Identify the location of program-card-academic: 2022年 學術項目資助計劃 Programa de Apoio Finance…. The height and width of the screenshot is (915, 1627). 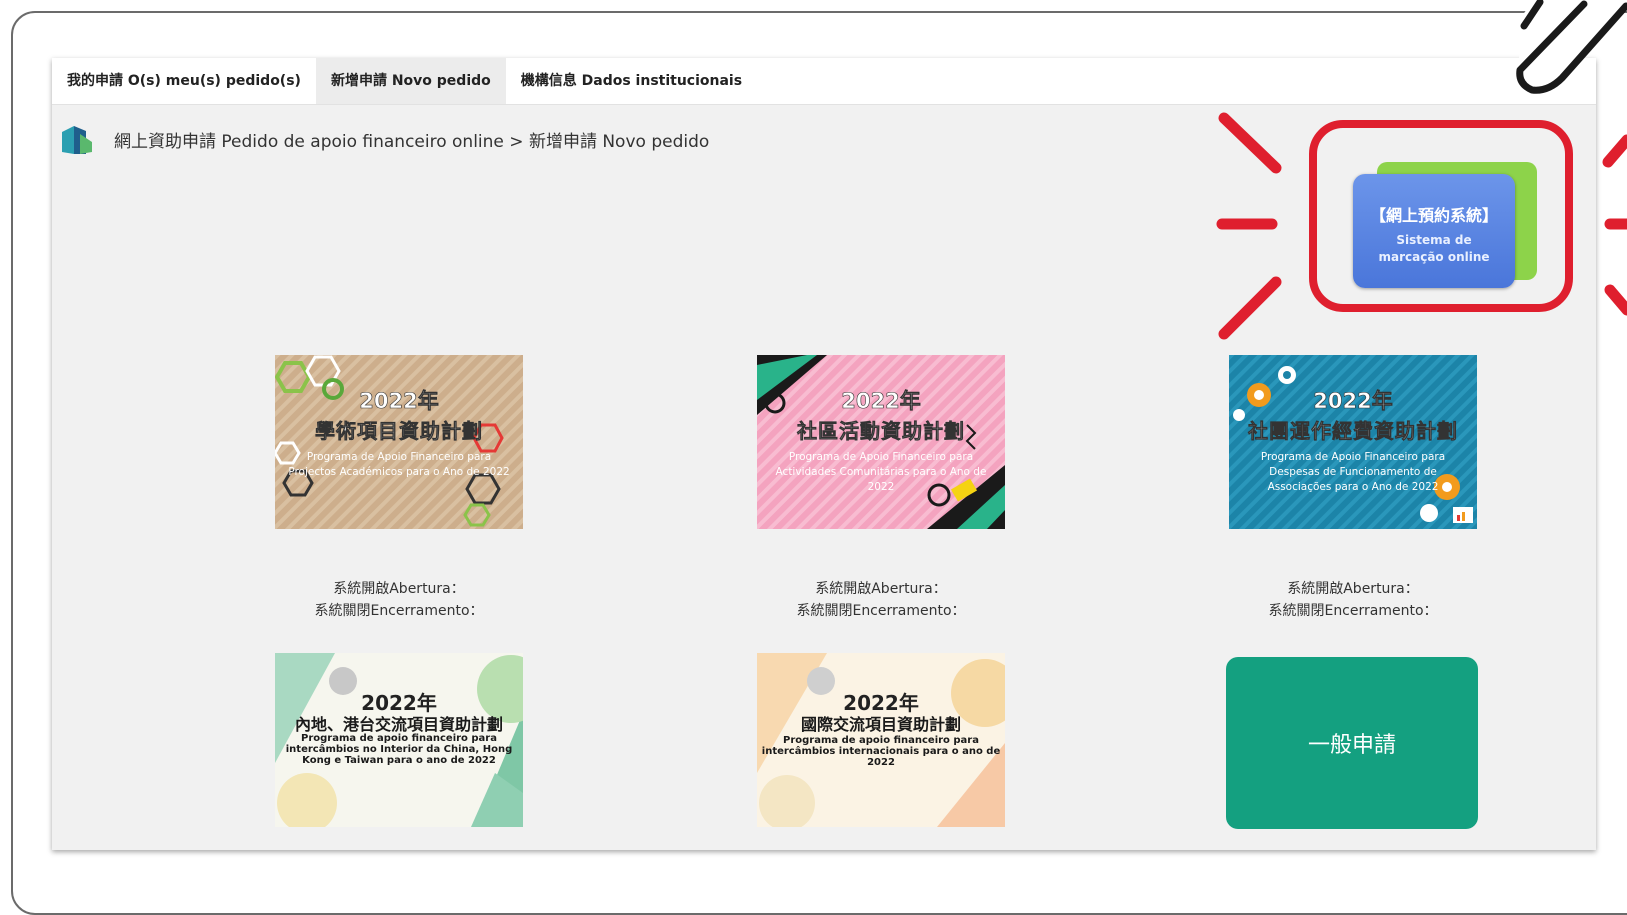
(399, 442).